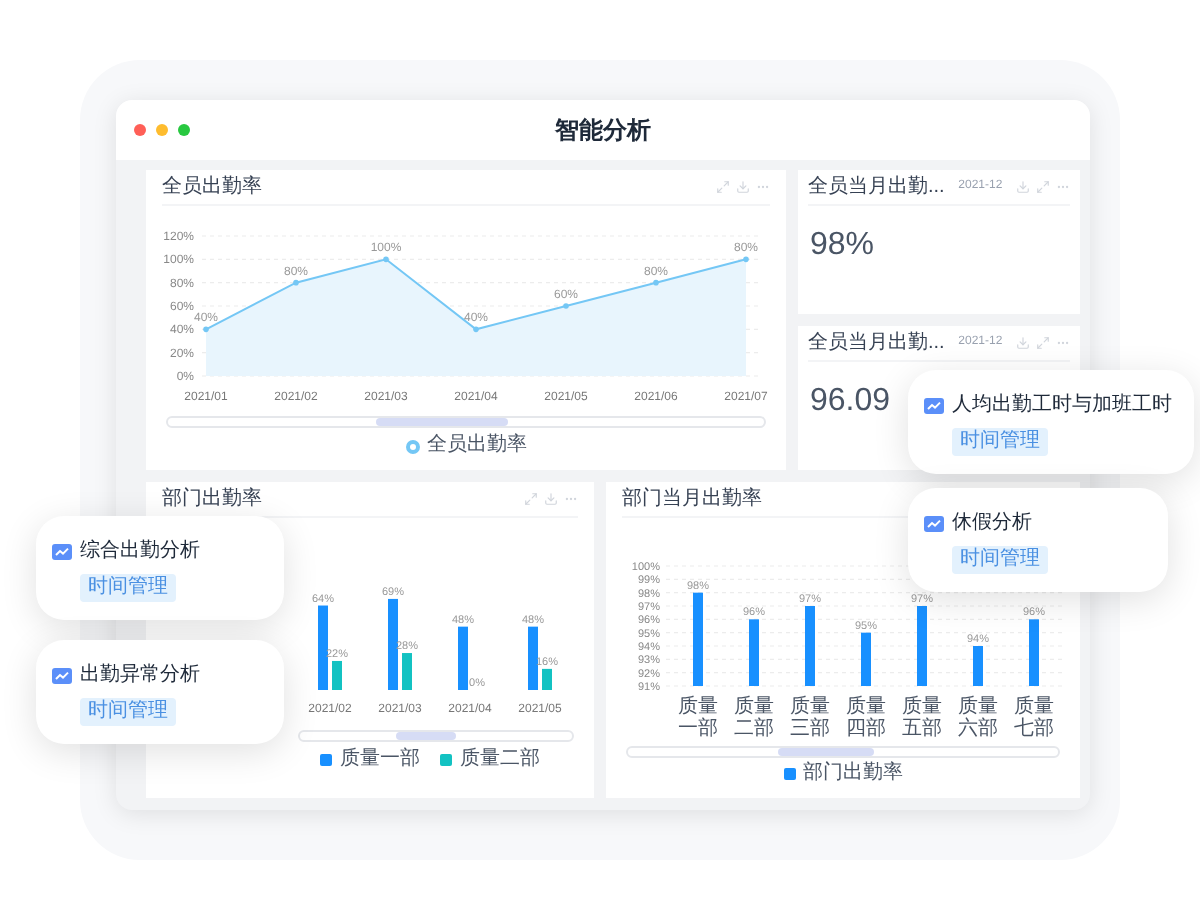 Image resolution: width=1200 pixels, height=910 pixels. I want to click on axis-label: 质量二部, so click(754, 719).